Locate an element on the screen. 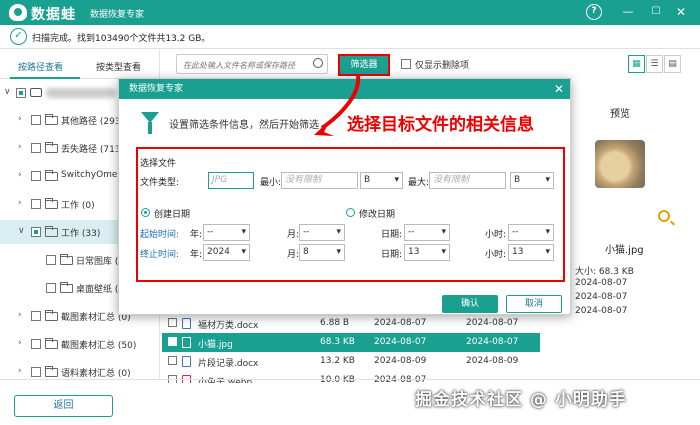  arrow-shaft is located at coordinates (340, 102).